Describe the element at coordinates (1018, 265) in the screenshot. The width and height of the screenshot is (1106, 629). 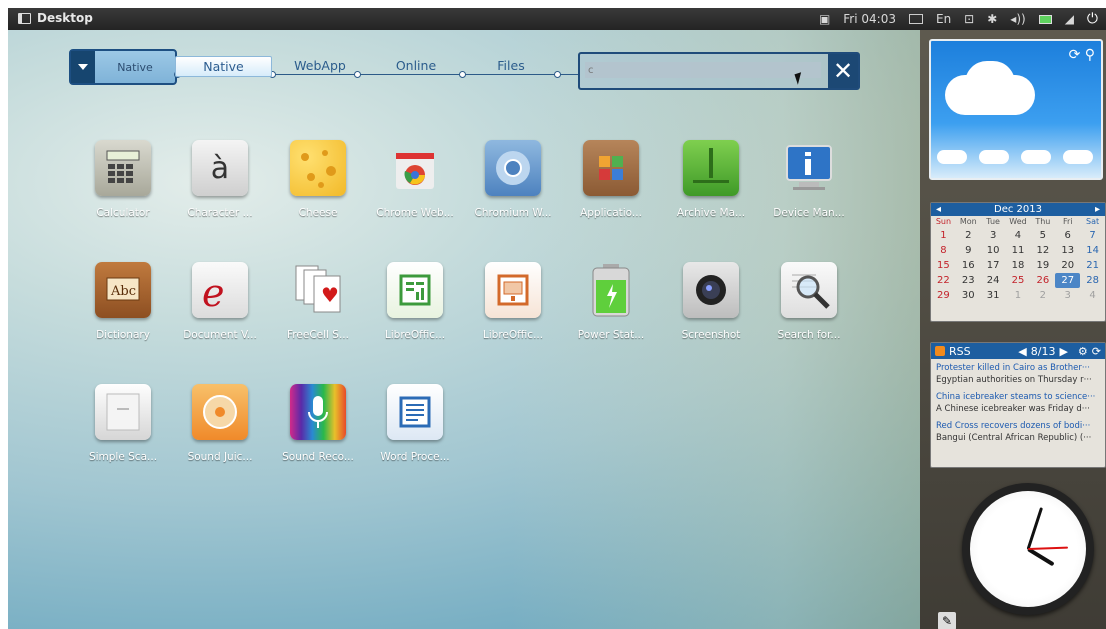
I see `calendar-day: 18` at that location.